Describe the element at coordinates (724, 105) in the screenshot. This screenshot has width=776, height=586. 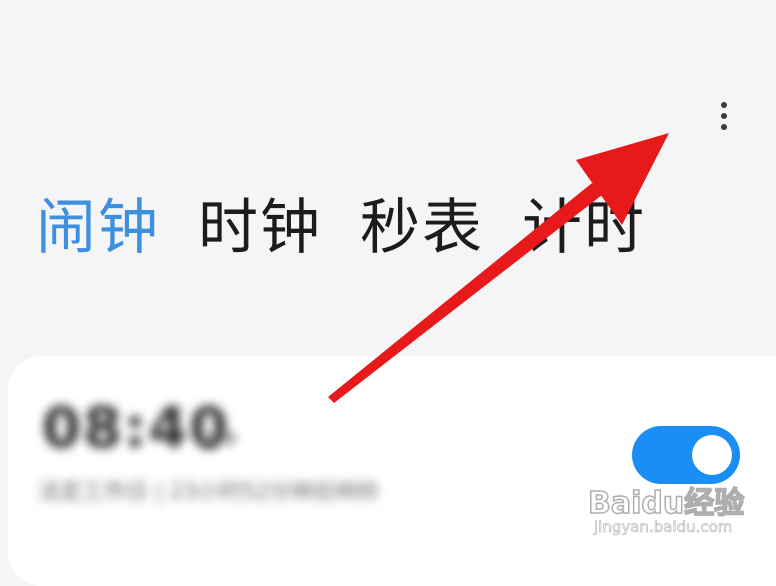
I see `more-vertical-icon` at that location.